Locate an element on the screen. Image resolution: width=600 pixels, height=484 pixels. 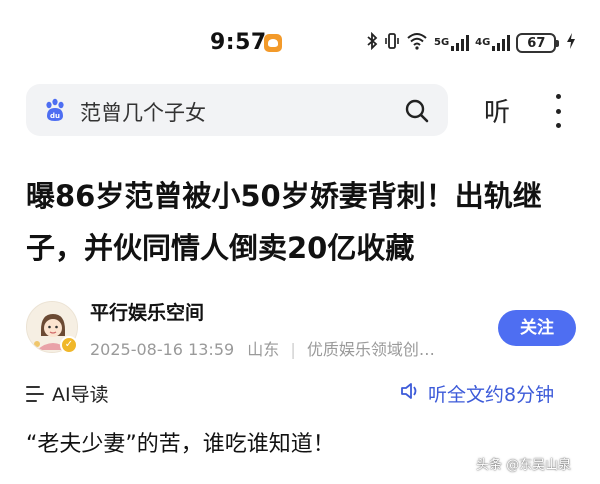
network-5g-label: 5G is located at coordinates (442, 42).